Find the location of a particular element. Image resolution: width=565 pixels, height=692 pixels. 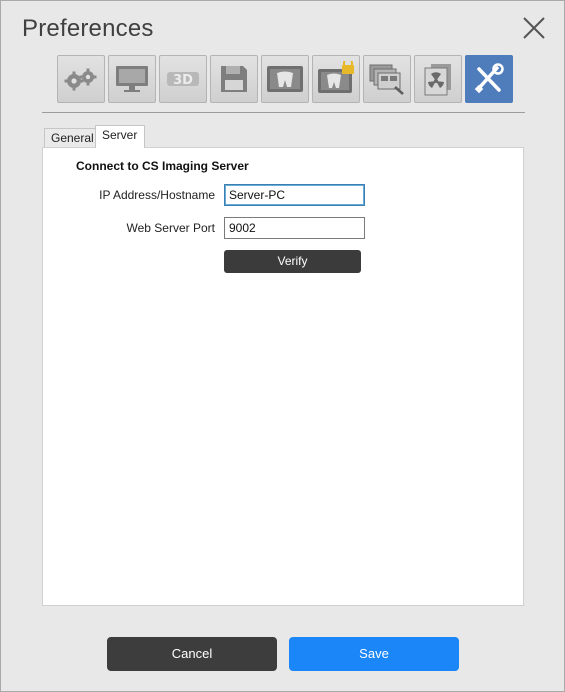

web-server-port-label: Web Server Port is located at coordinates (170, 228).